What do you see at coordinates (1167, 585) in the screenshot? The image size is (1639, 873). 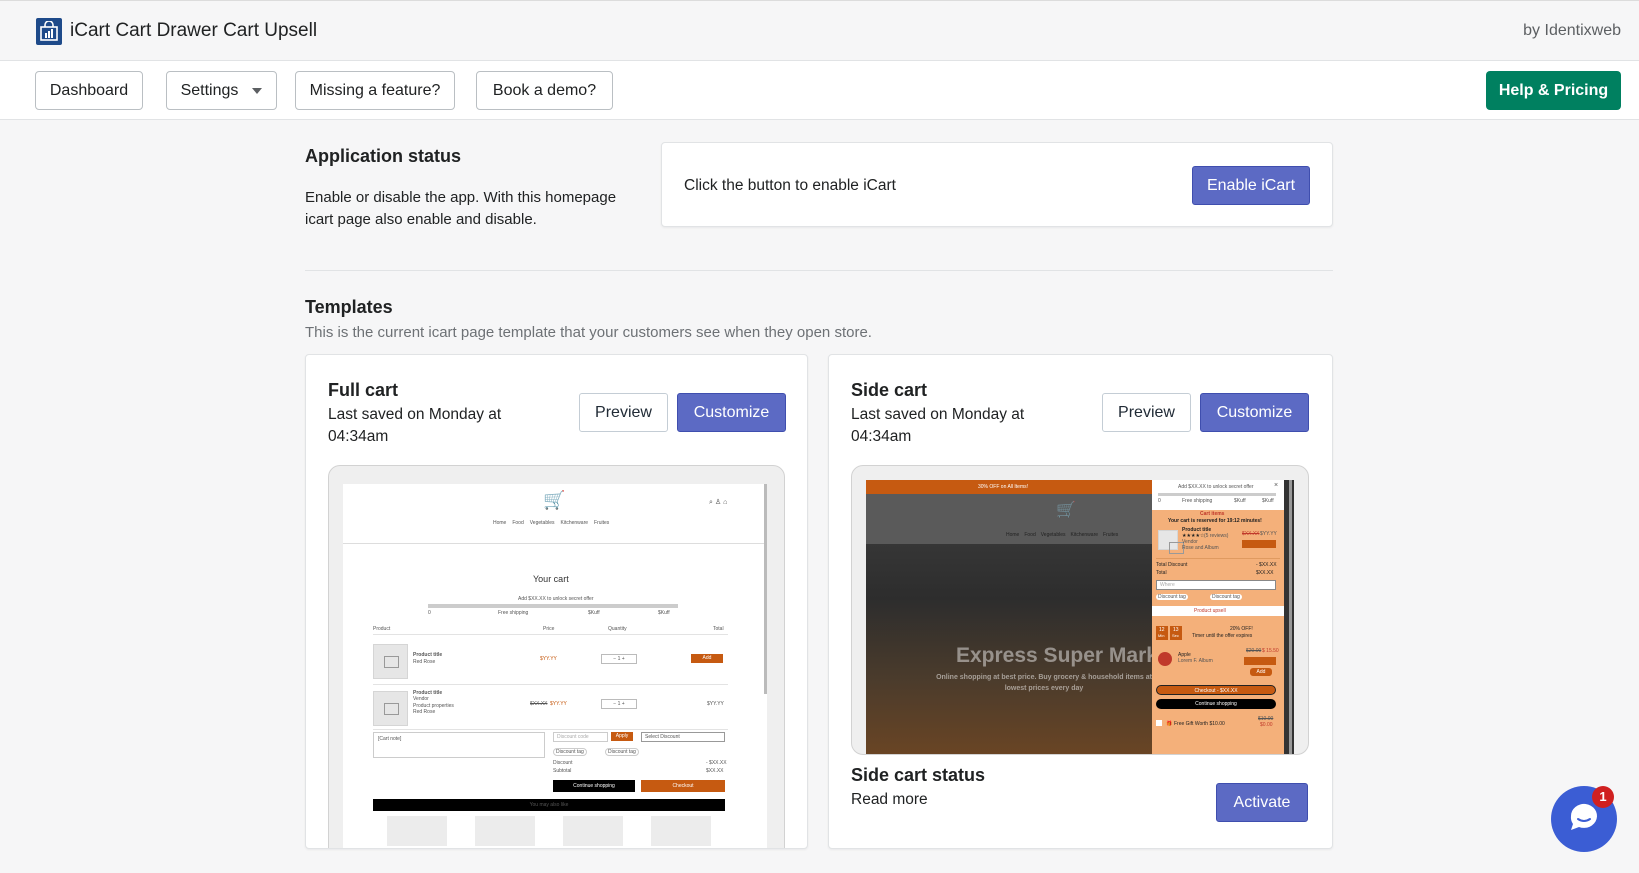 I see `mock-note-placeholder: Where` at bounding box center [1167, 585].